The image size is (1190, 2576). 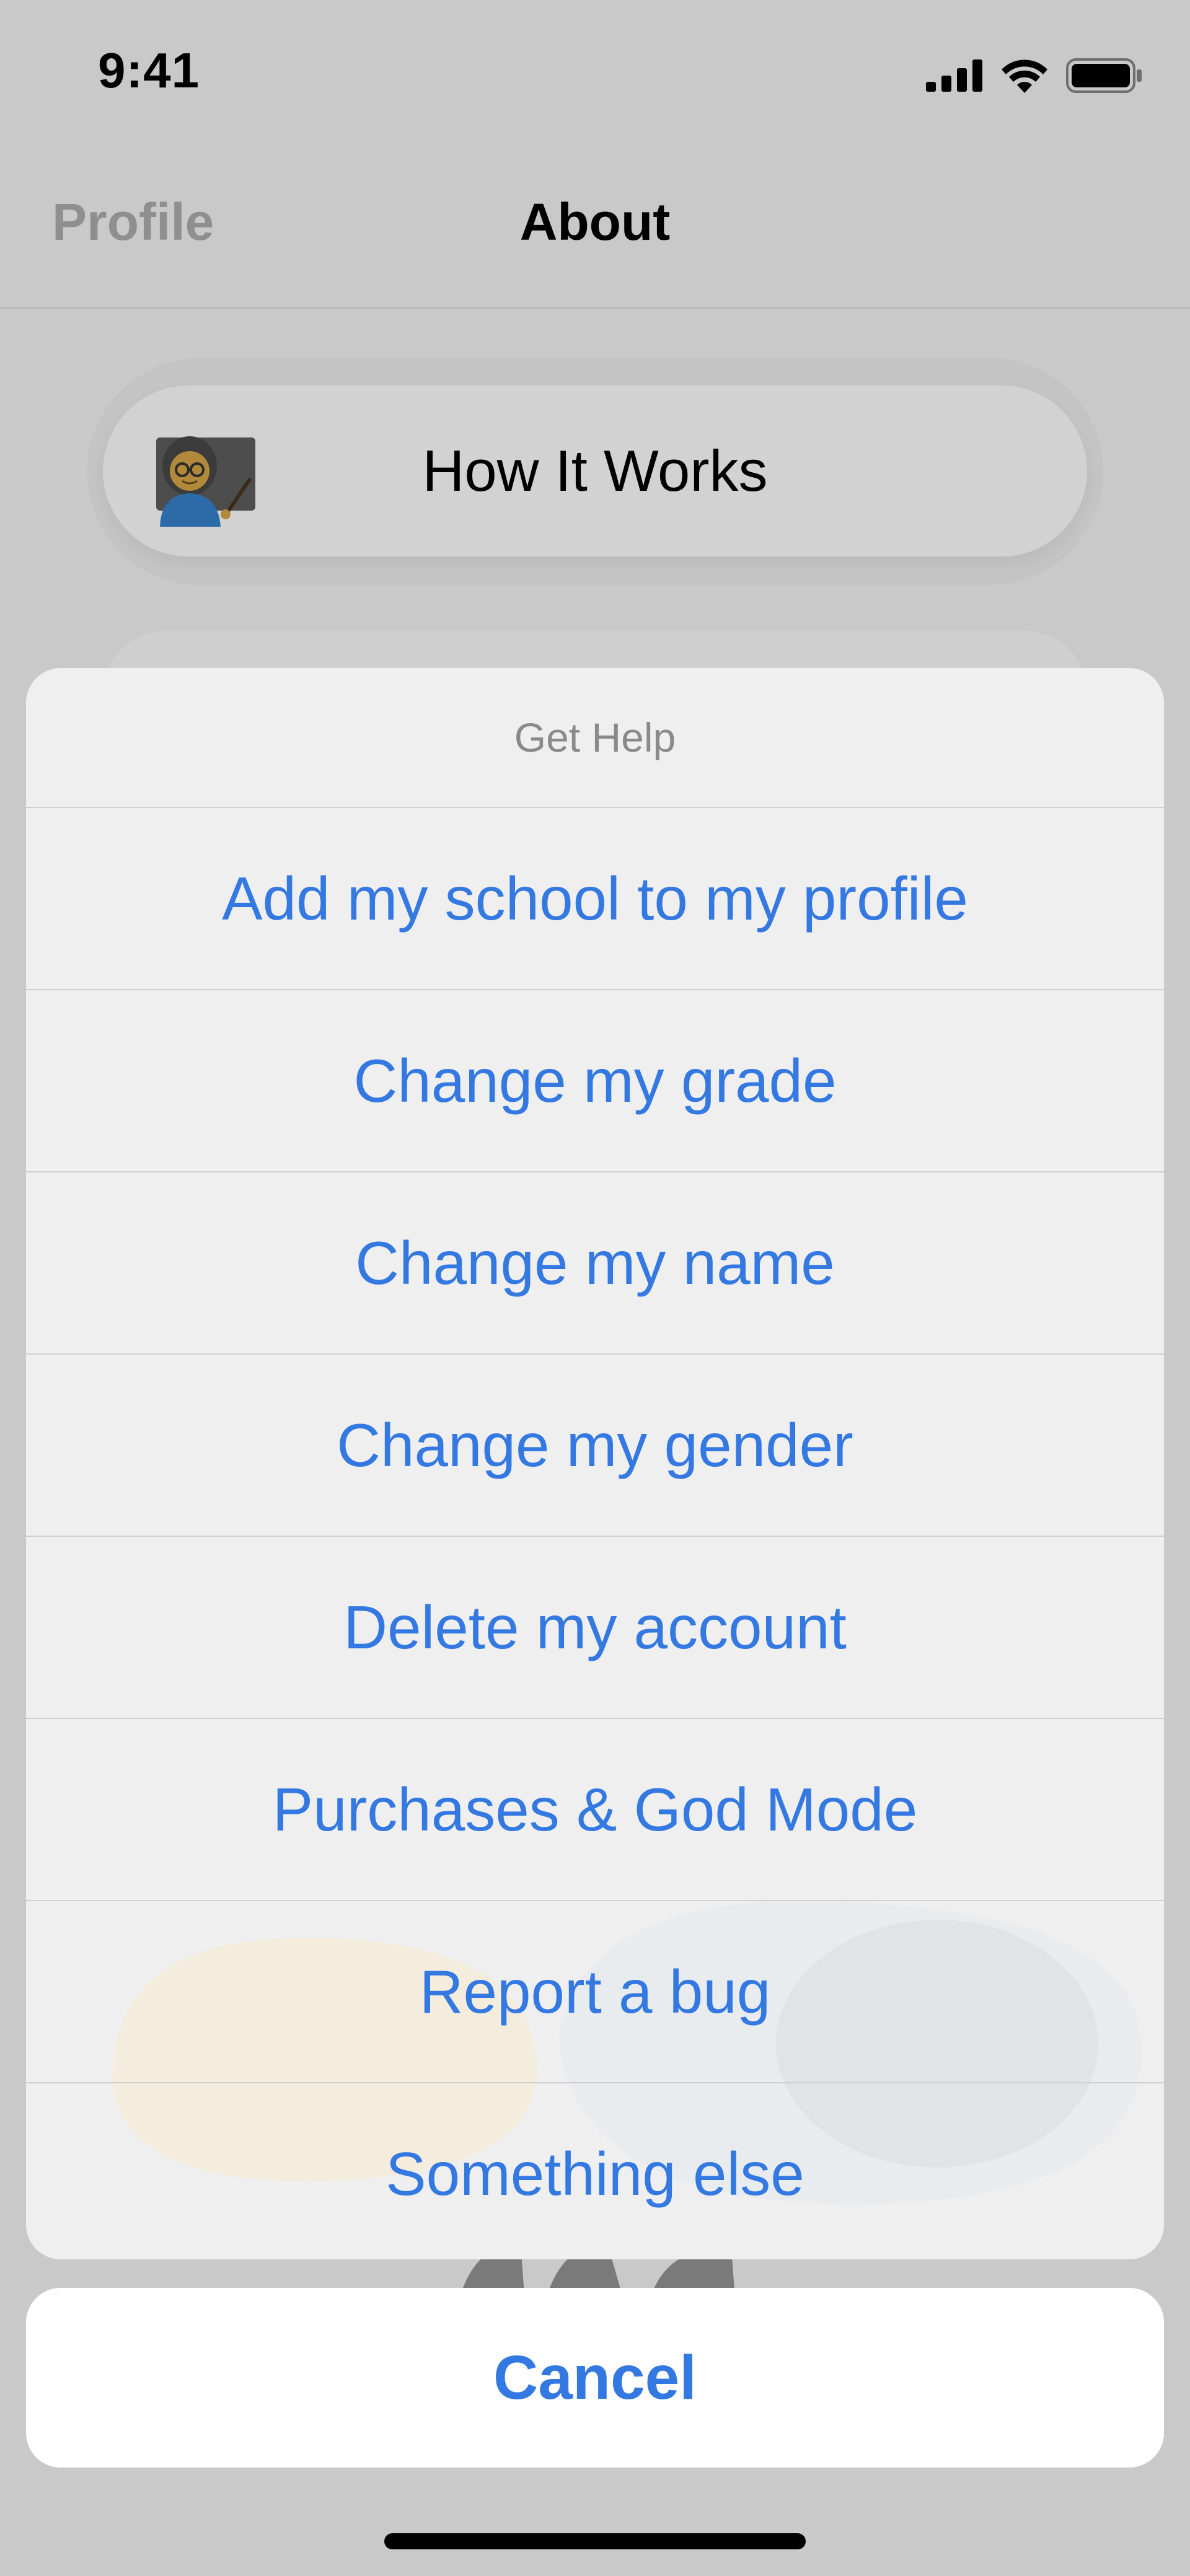 I want to click on how-it-works-label: How It Works, so click(x=595, y=470).